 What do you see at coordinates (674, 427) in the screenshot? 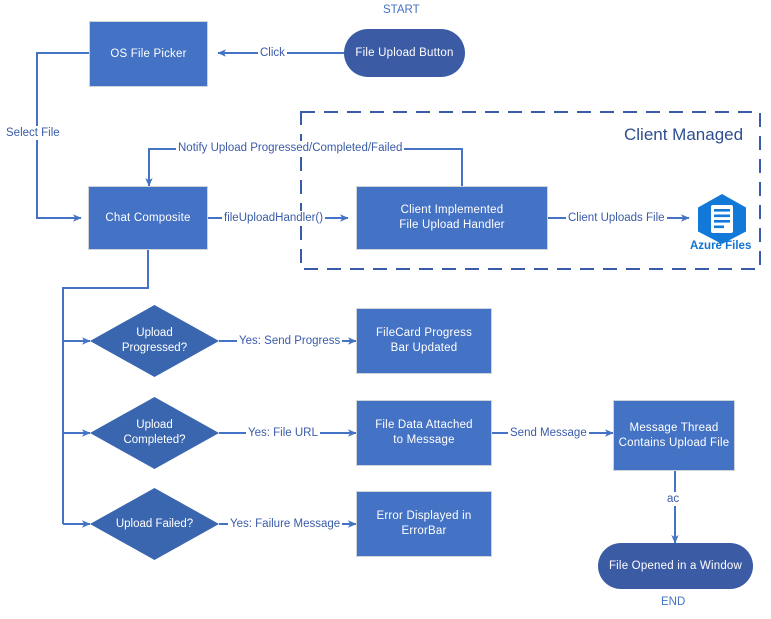
I see `node-label-thread-line1: Message Thread` at bounding box center [674, 427].